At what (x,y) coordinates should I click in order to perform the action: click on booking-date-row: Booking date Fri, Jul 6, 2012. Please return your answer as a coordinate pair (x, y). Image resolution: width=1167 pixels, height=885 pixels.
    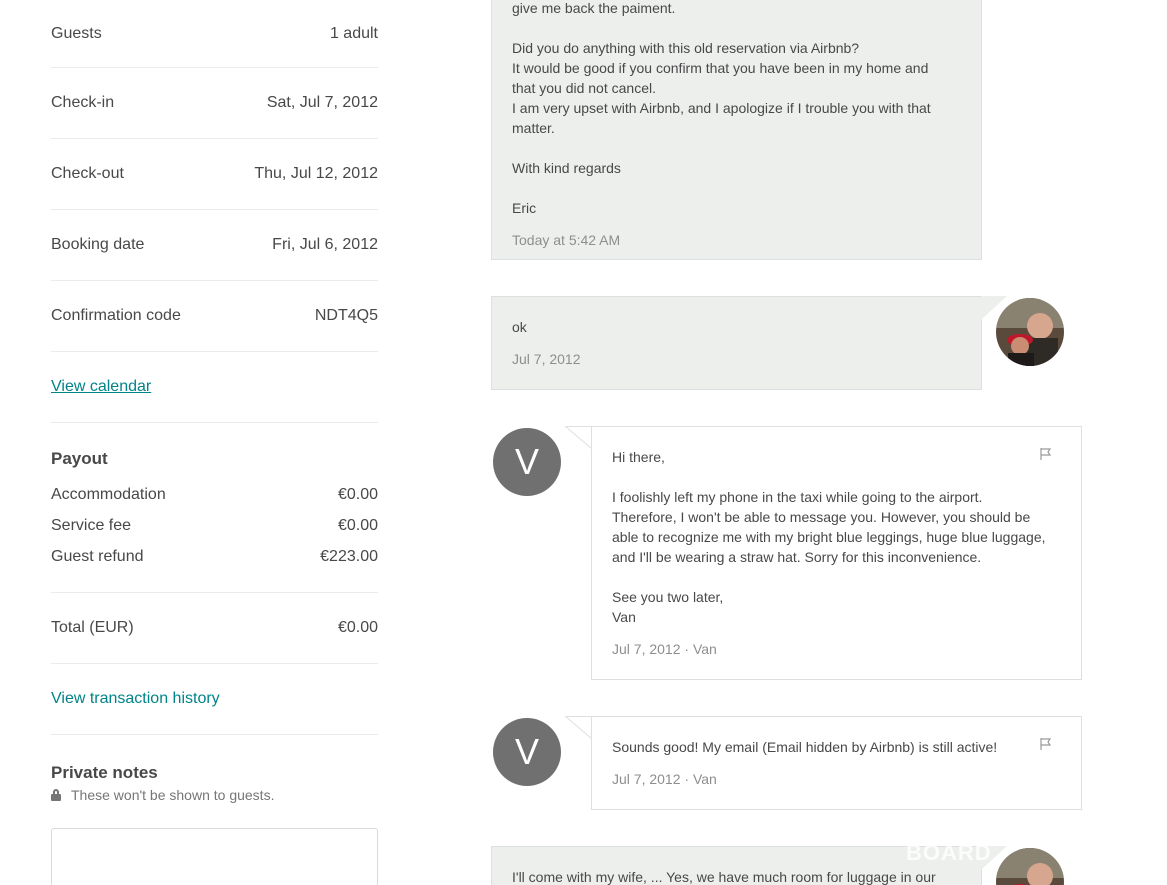
    Looking at the image, I should click on (214, 245).